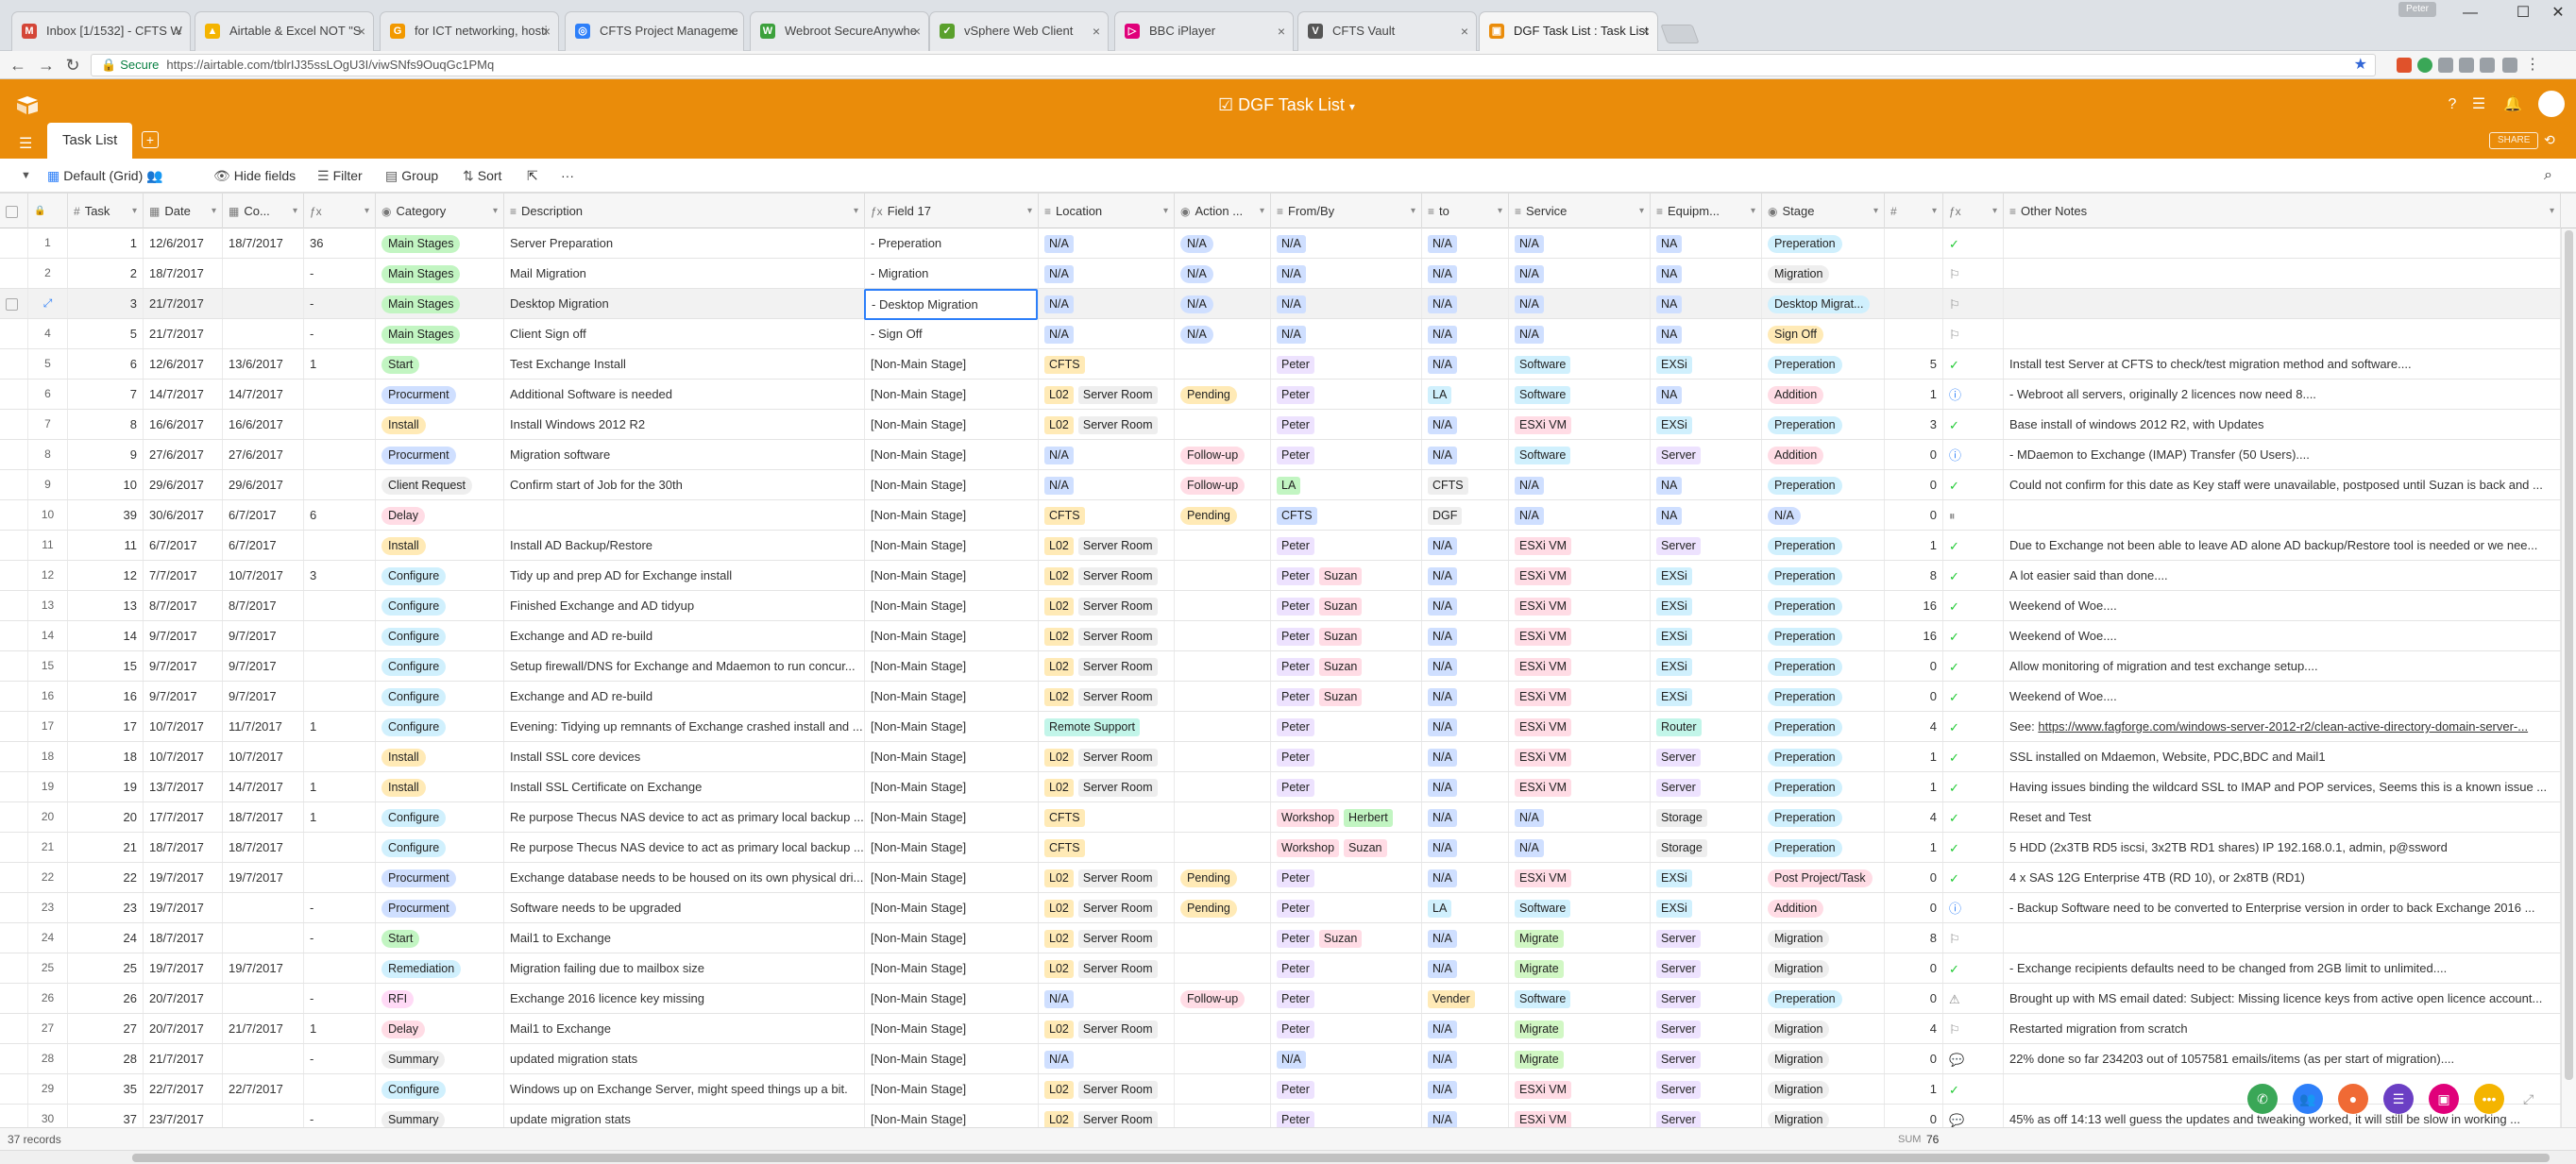 Image resolution: width=2576 pixels, height=1164 pixels. I want to click on service-cell: ESXi VM, so click(1580, 575).